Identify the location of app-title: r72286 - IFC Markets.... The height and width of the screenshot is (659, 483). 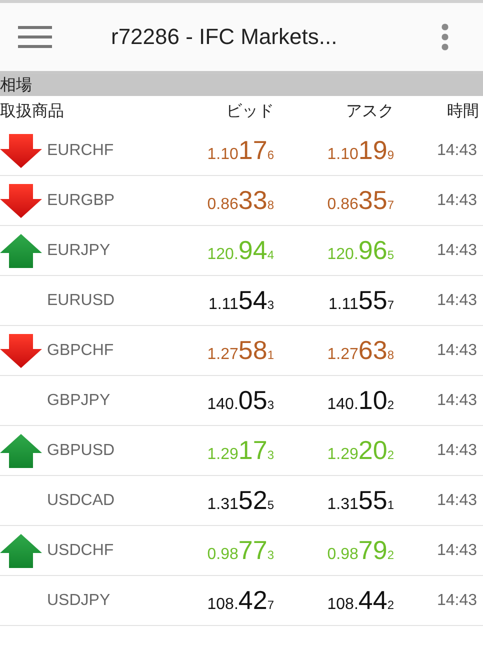
(224, 37).